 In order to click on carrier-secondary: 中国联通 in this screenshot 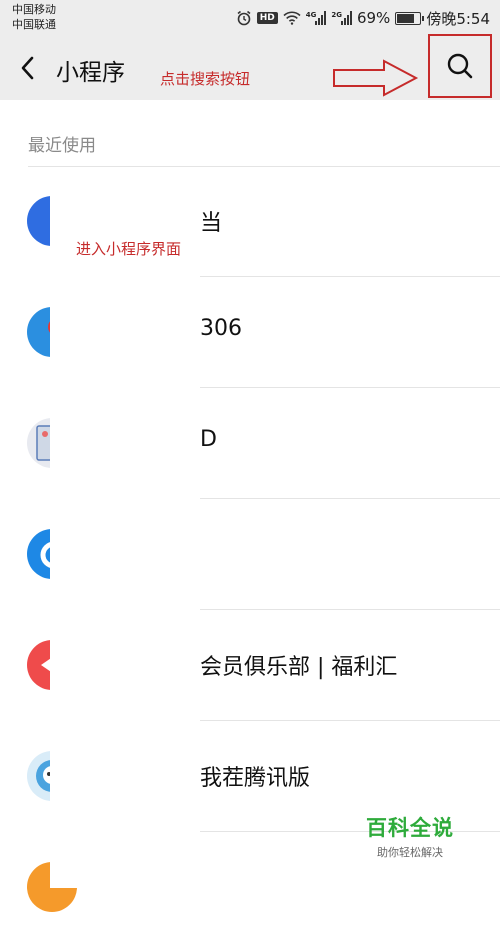, I will do `click(34, 24)`.